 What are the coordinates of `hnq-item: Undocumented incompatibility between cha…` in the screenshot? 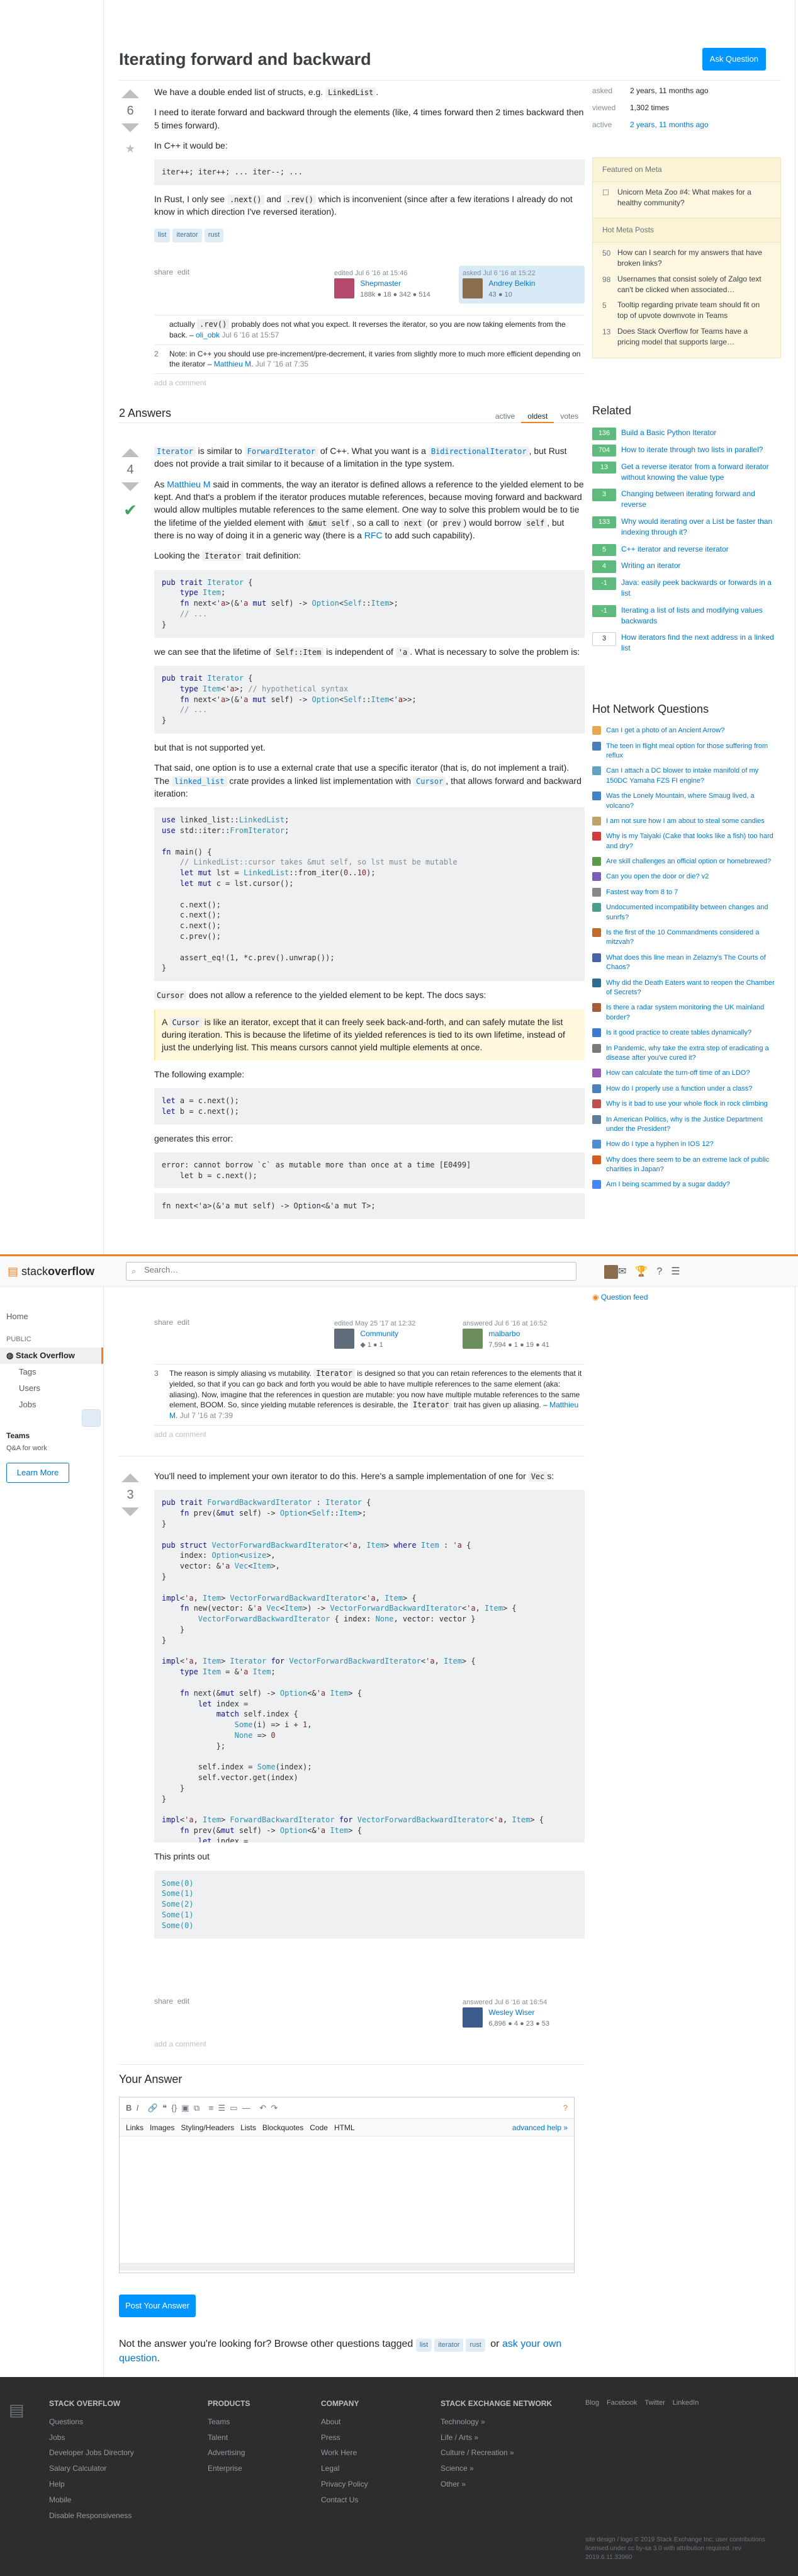 It's located at (686, 912).